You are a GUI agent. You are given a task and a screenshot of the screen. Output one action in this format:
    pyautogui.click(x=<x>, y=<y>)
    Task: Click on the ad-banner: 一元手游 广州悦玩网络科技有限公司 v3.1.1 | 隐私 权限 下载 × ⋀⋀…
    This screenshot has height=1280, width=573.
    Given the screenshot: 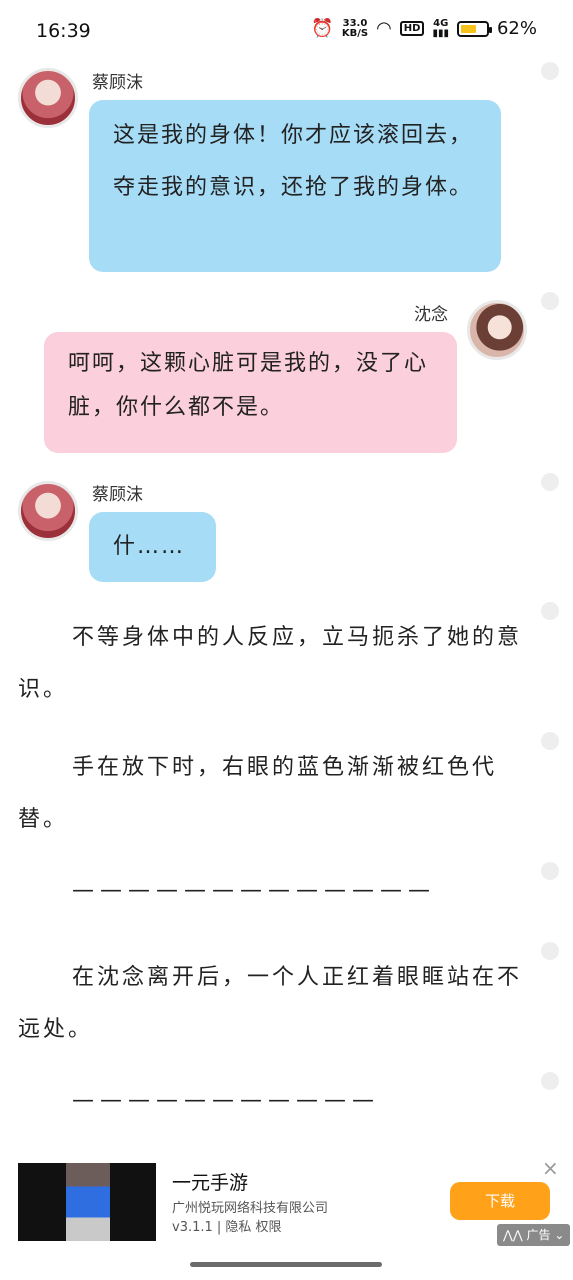 What is the action you would take?
    pyautogui.click(x=286, y=1203)
    